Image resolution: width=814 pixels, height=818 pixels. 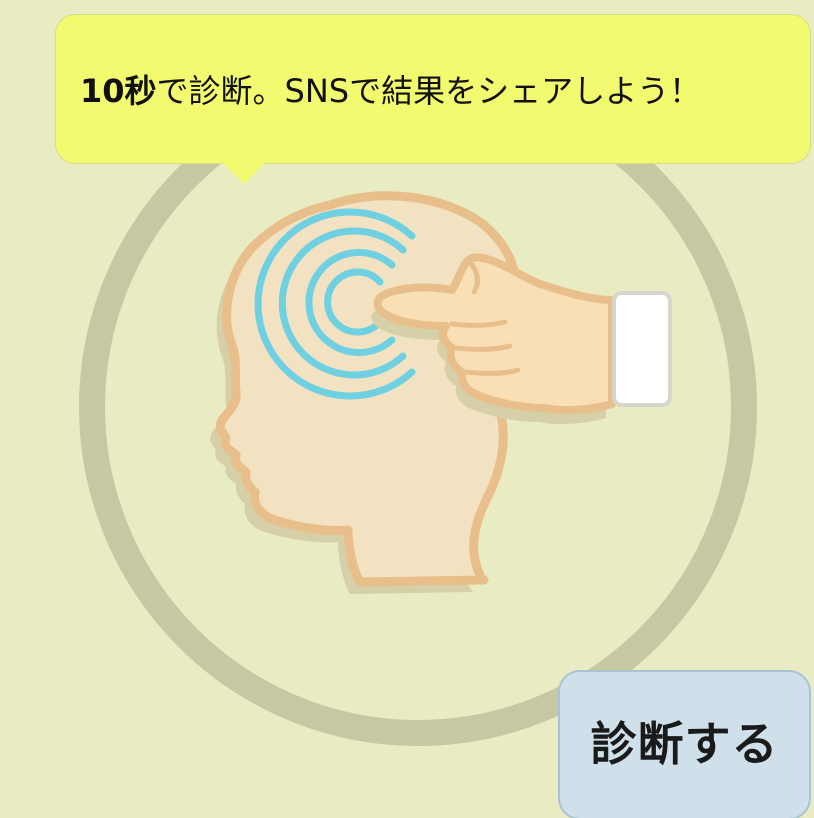 What do you see at coordinates (642, 349) in the screenshot?
I see `sleeve-cuff` at bounding box center [642, 349].